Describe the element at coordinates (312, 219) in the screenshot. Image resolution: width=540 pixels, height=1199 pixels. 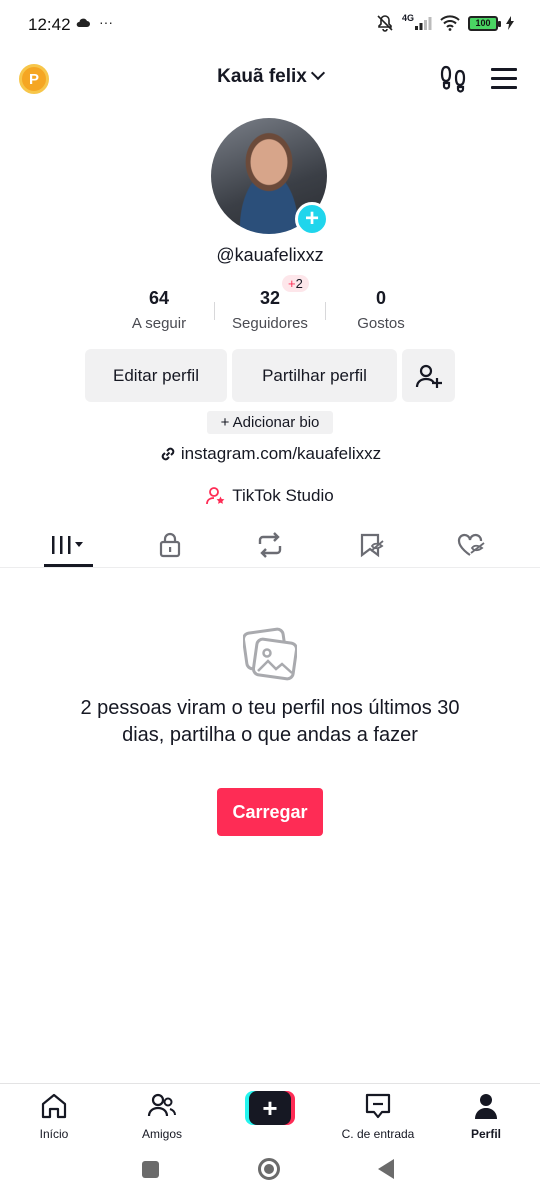
I see `add-avatar-button: +` at that location.